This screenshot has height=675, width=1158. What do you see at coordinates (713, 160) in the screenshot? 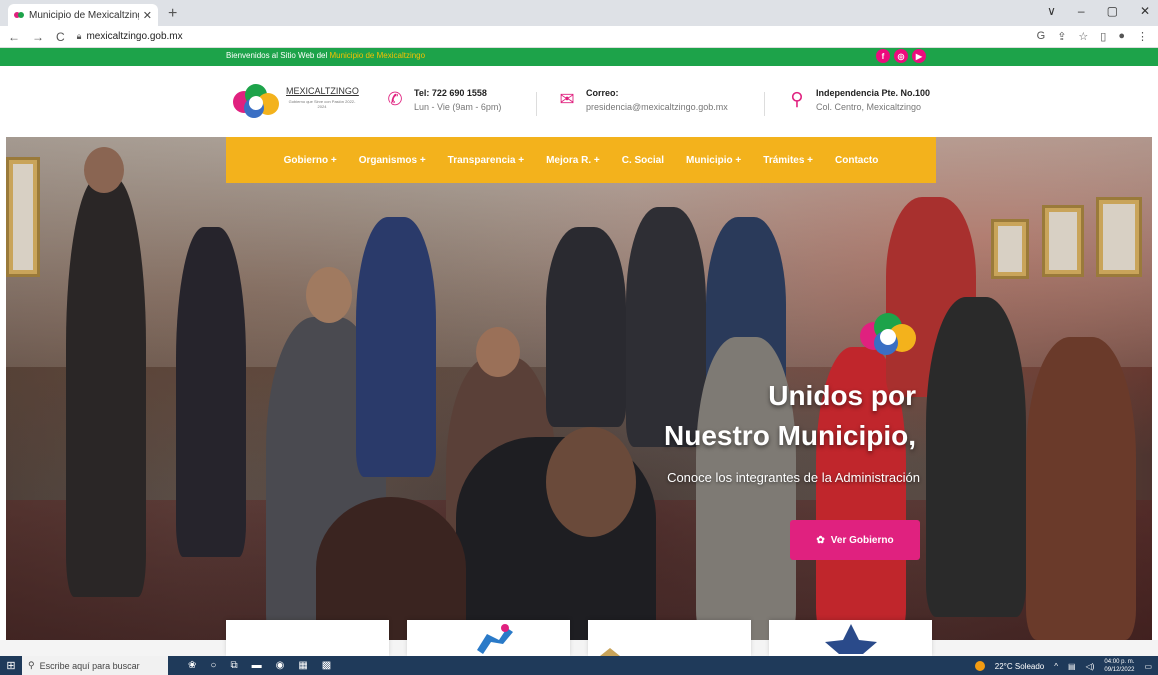
I see `nav-municipio: Municipio +` at bounding box center [713, 160].